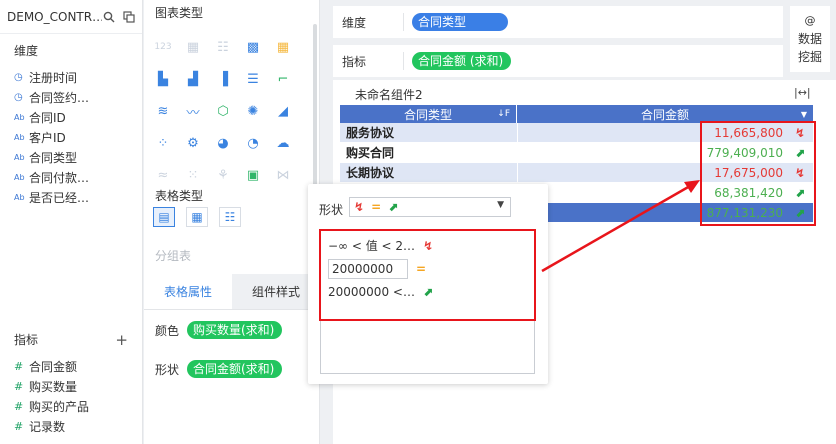  Describe the element at coordinates (193, 175) in the screenshot. I see `point-map-icon: ⁙` at that location.